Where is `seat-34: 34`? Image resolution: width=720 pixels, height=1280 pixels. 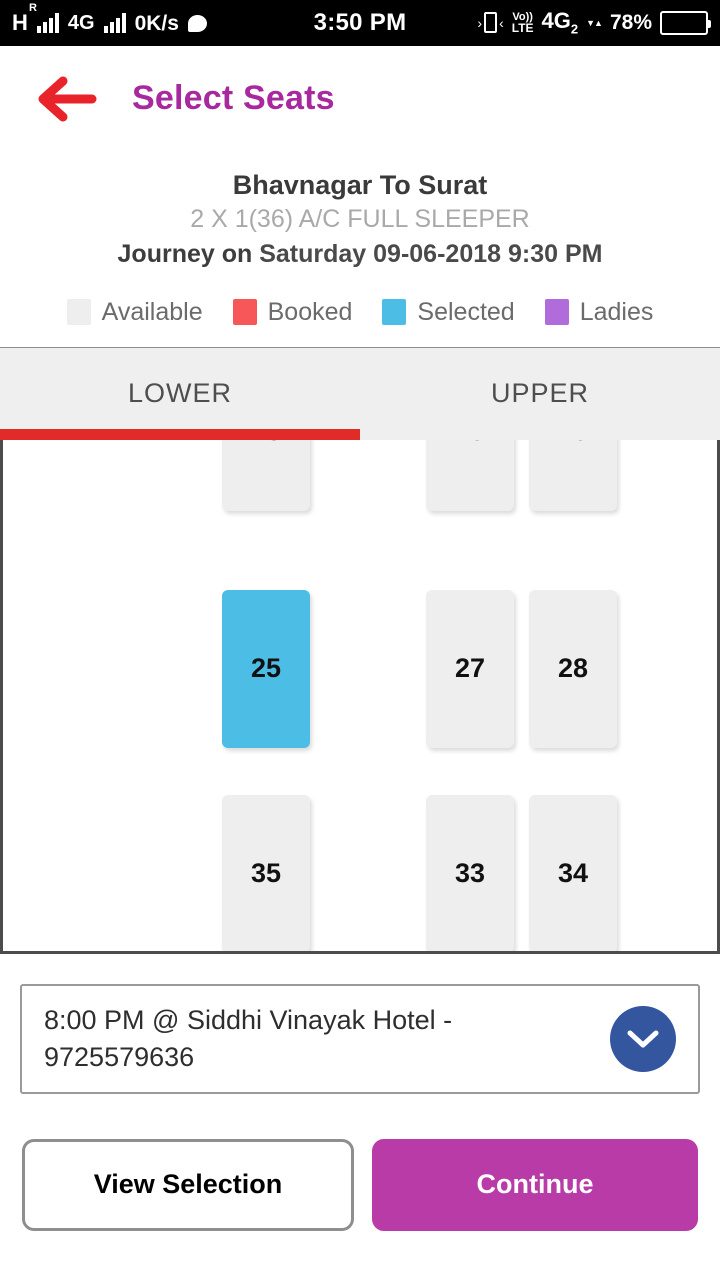 seat-34: 34 is located at coordinates (573, 872).